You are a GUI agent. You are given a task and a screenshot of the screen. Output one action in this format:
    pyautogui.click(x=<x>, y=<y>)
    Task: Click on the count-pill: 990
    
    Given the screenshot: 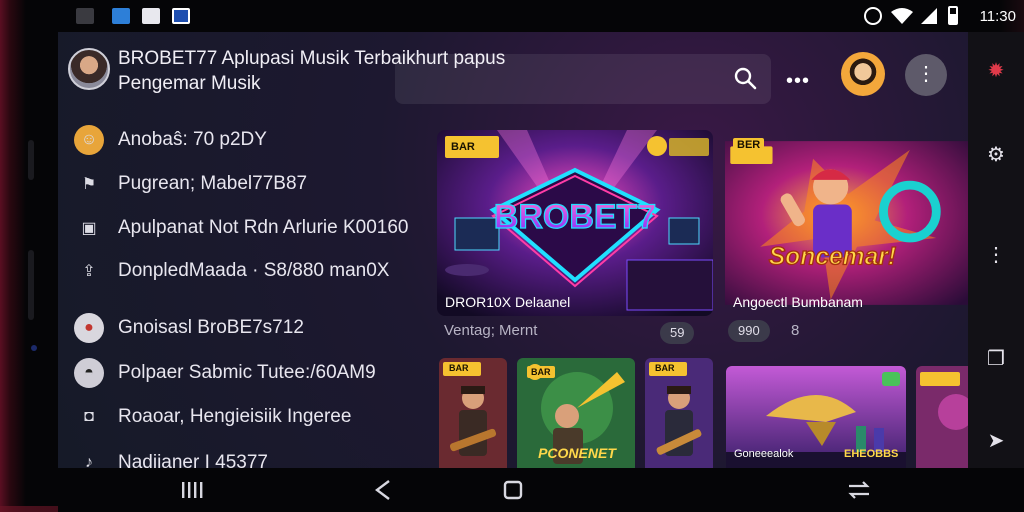 What is the action you would take?
    pyautogui.click(x=749, y=331)
    